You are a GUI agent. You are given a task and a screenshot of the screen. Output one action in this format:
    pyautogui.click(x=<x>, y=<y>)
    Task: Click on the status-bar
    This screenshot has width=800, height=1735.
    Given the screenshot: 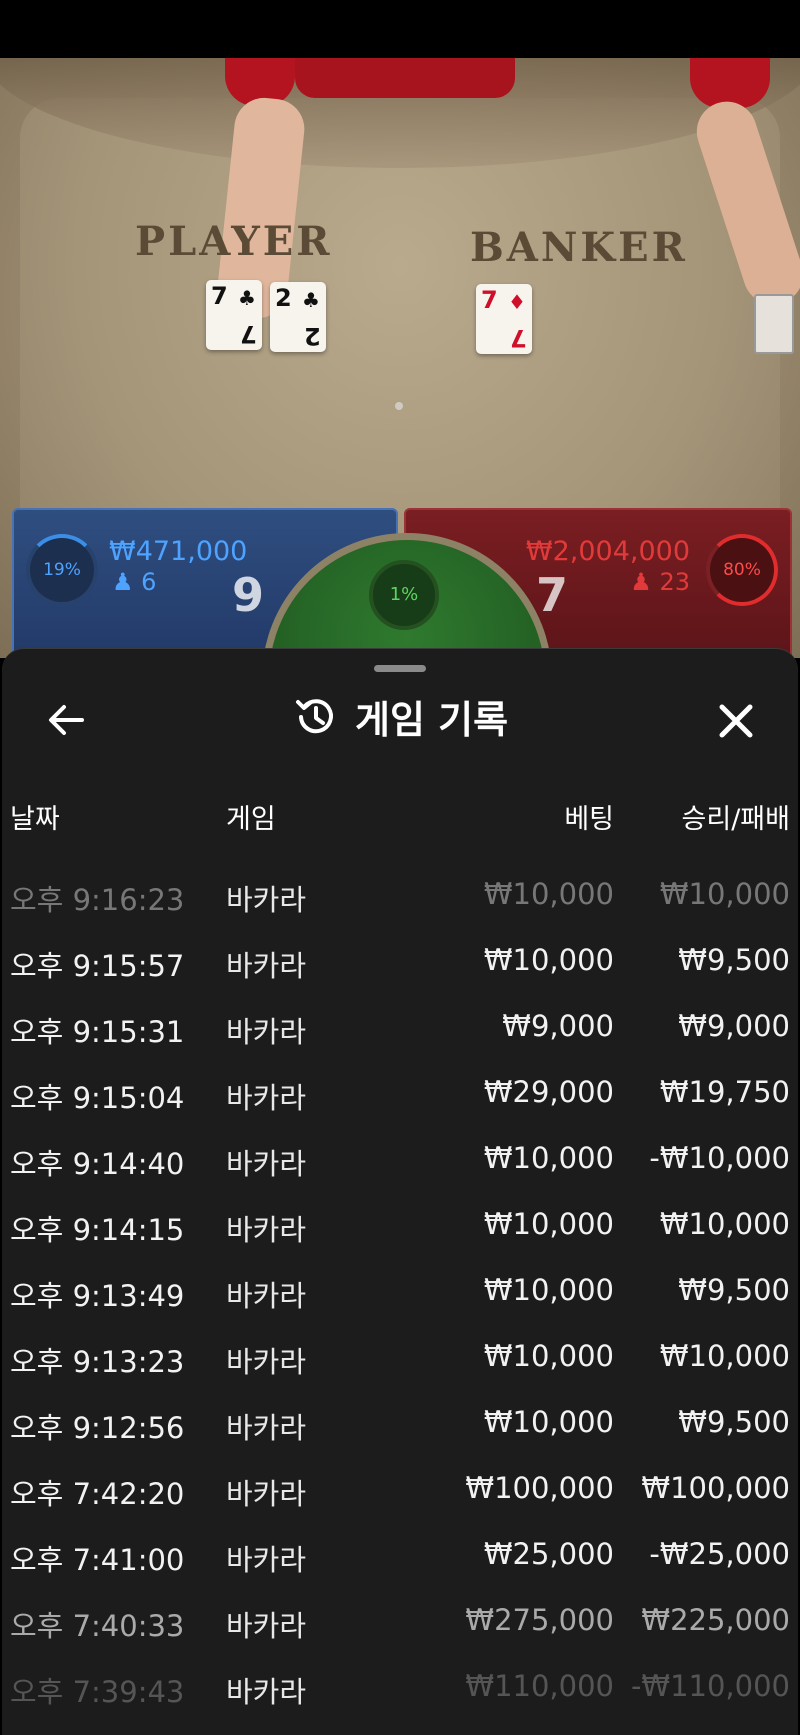 What is the action you would take?
    pyautogui.click(x=400, y=29)
    